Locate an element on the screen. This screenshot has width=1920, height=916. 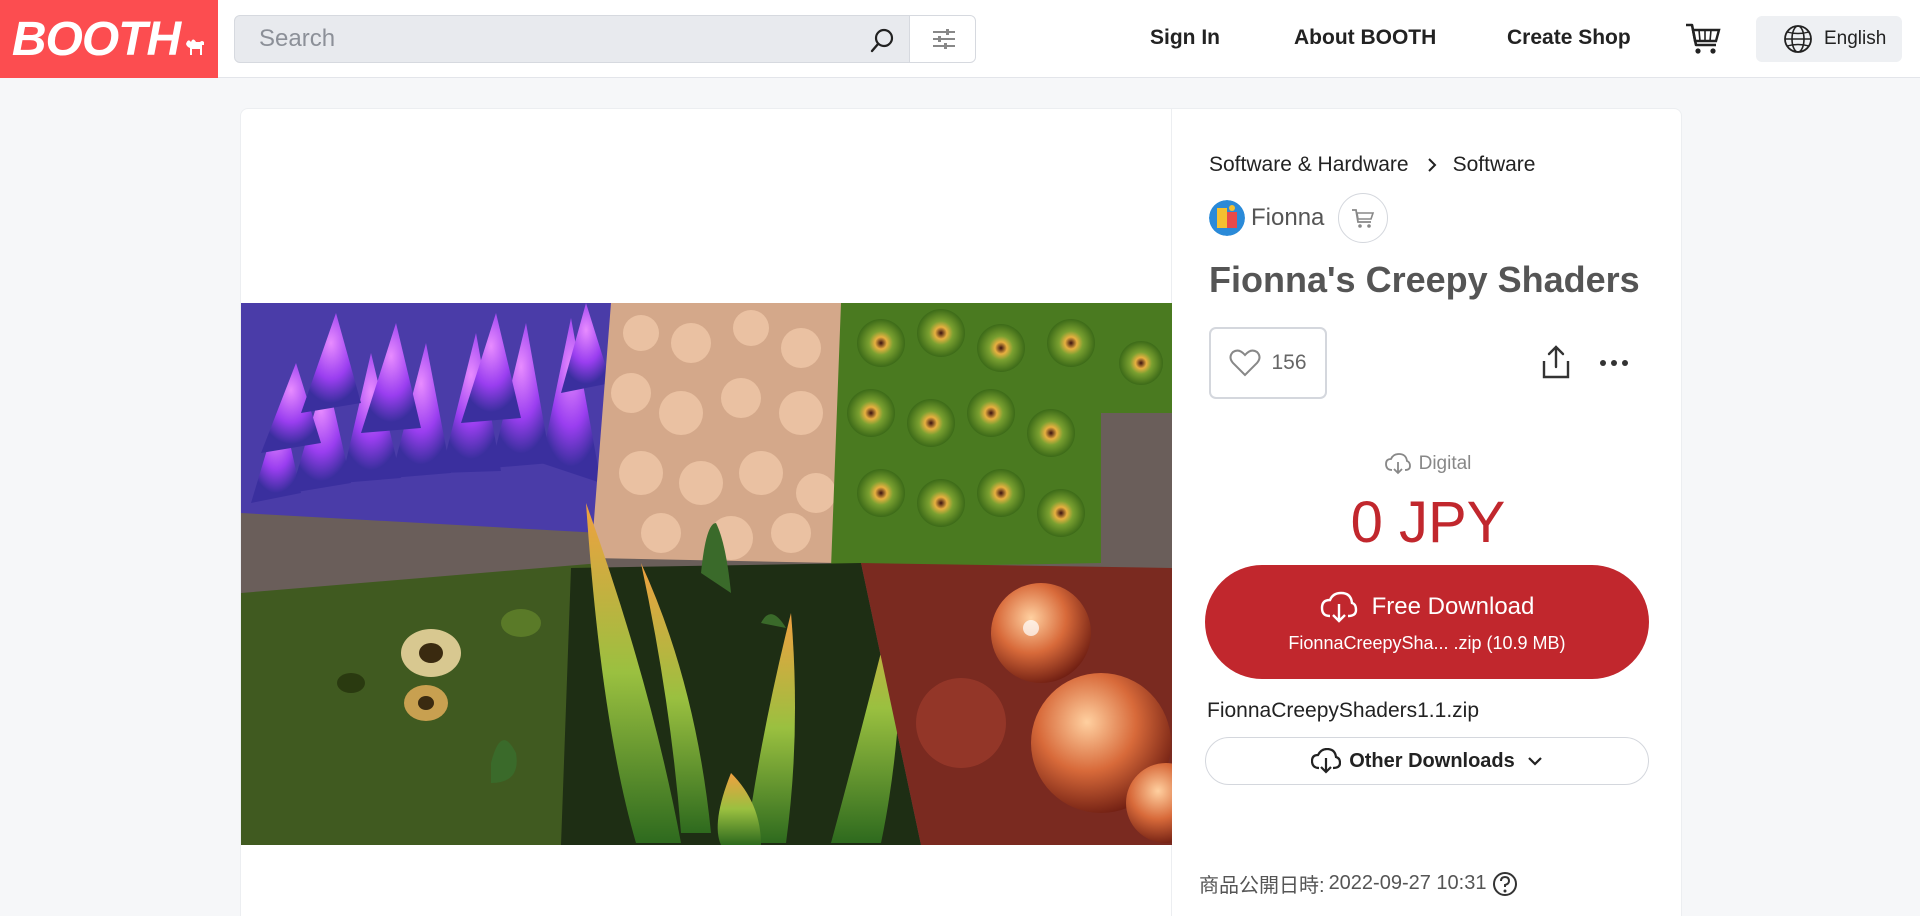
more-icon is located at coordinates (1614, 363).